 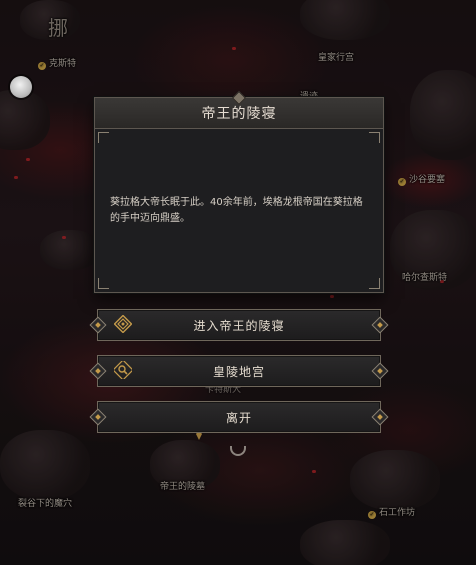 What do you see at coordinates (336, 56) in the screenshot?
I see `map-label-royal-palace: 皇家行宫` at bounding box center [336, 56].